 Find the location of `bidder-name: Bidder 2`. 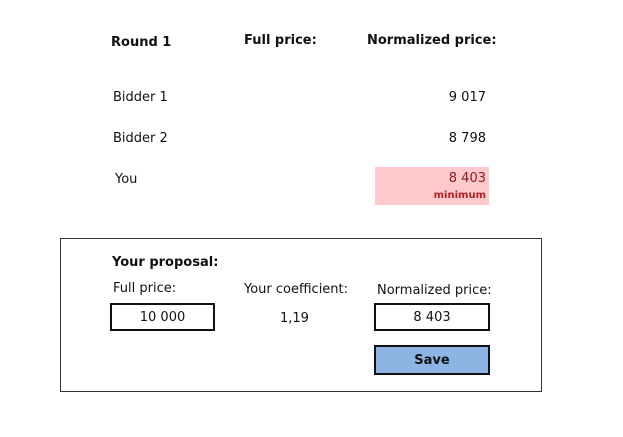

bidder-name: Bidder 2 is located at coordinates (140, 138).